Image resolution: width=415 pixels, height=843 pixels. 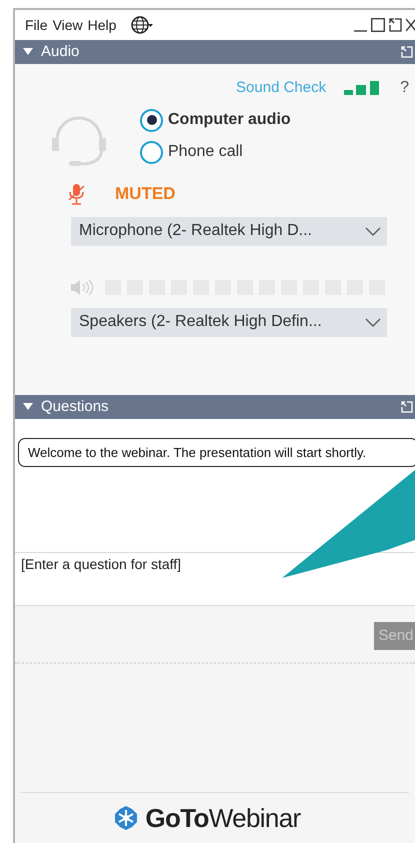 I want to click on restore-icon, so click(x=395, y=25).